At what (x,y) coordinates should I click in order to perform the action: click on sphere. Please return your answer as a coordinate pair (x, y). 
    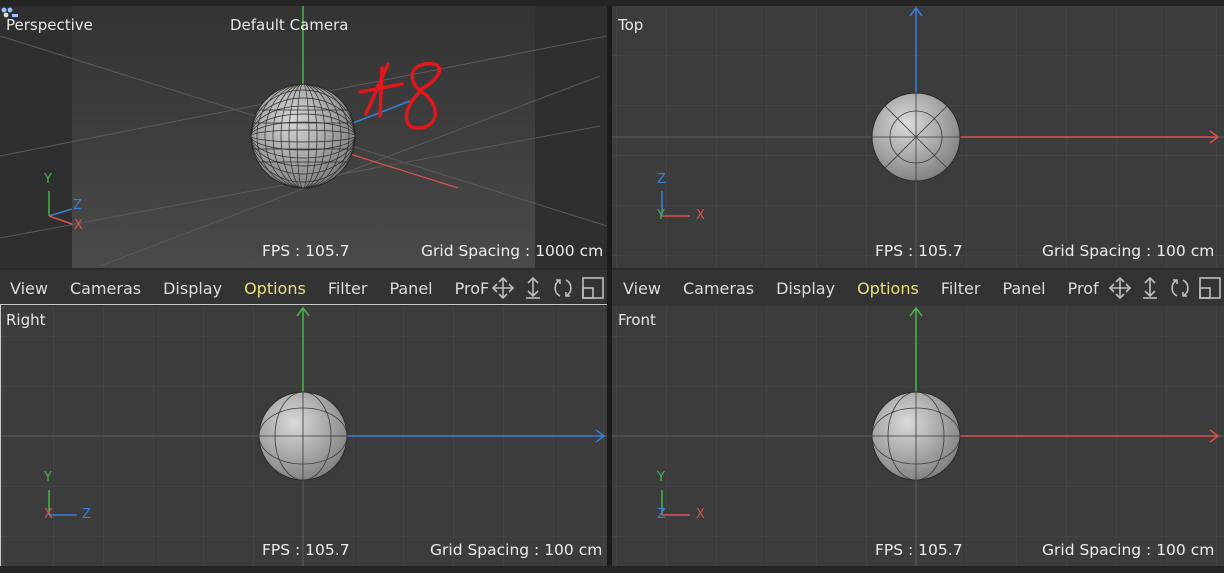
    Looking at the image, I should click on (303, 136).